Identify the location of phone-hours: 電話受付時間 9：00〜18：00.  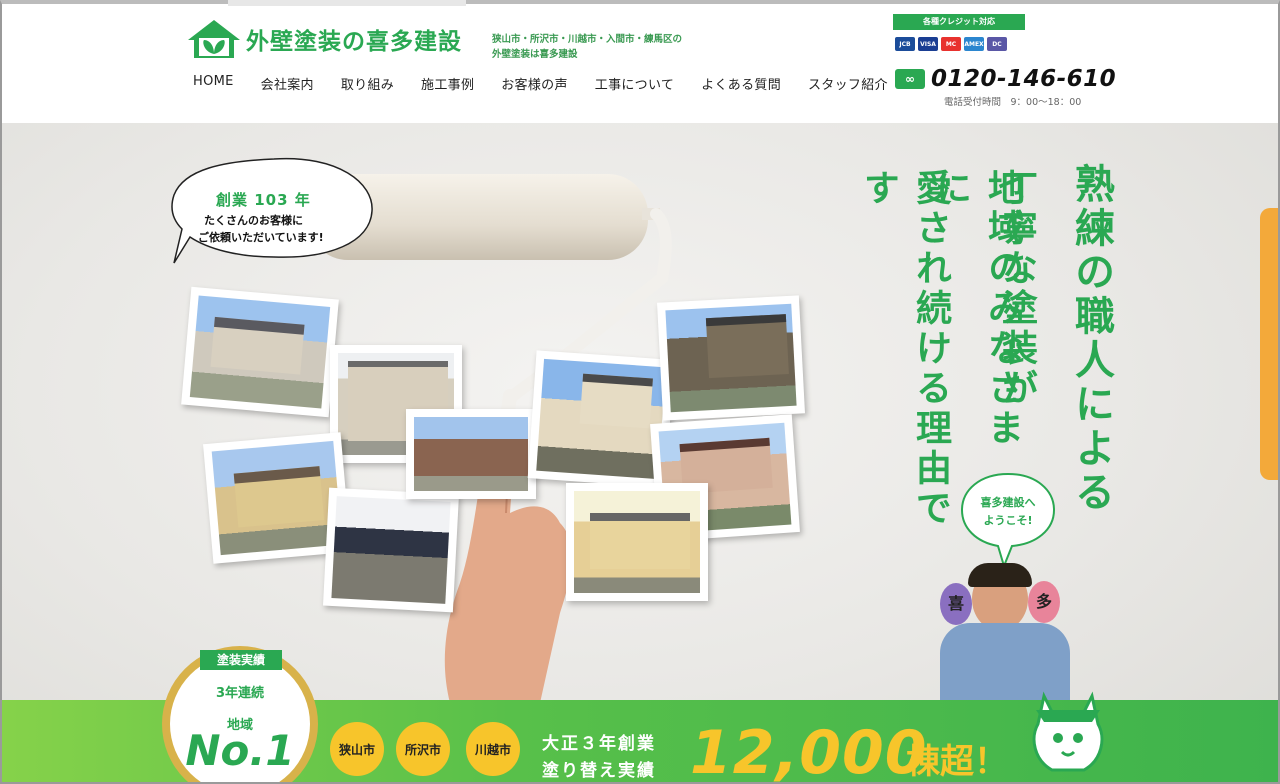
(1013, 102).